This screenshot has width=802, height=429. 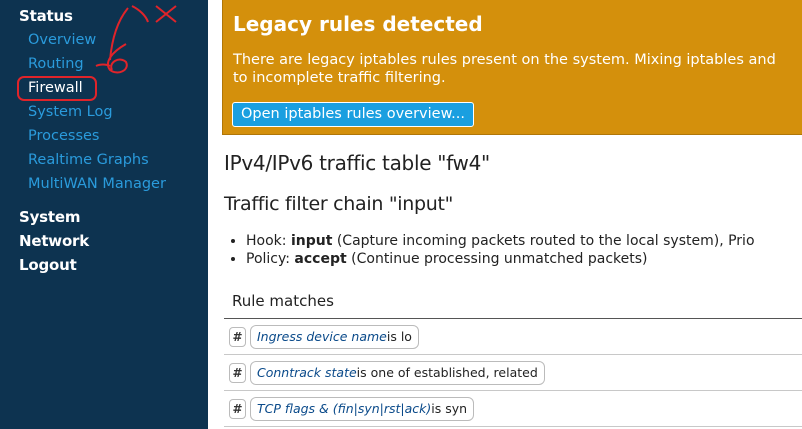 What do you see at coordinates (70, 112) in the screenshot?
I see `sidebar-item-system-log: System Log` at bounding box center [70, 112].